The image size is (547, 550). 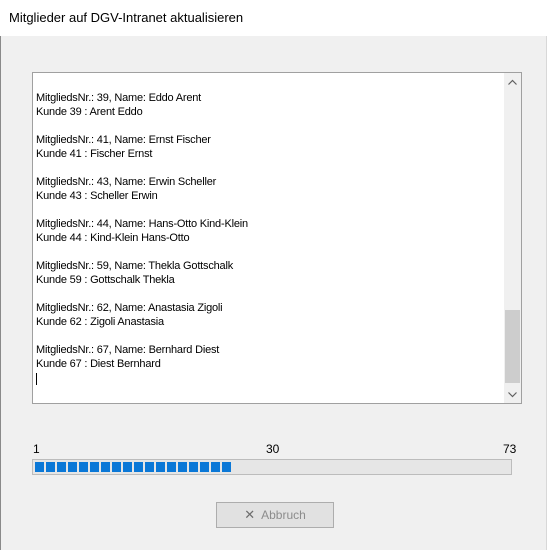 I want to click on log-member-line: MitgliedsNr.: 39, Name: Eddo Arent, so click(x=119, y=98).